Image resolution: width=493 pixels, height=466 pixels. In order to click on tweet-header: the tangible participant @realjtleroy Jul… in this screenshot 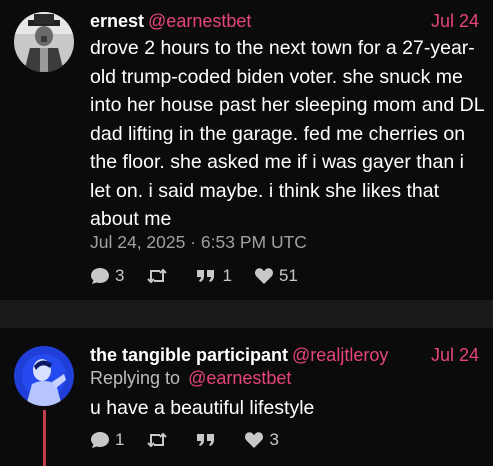, I will do `click(284, 355)`.